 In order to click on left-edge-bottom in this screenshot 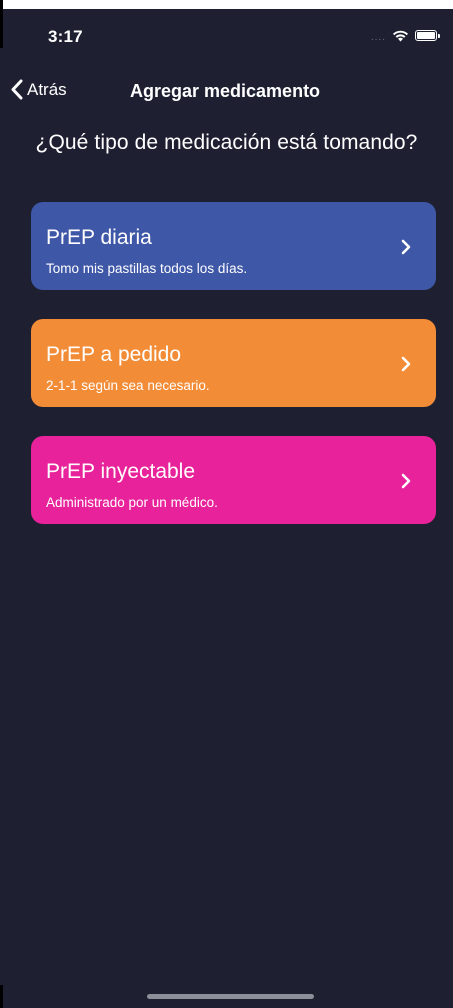, I will do `click(1, 996)`.